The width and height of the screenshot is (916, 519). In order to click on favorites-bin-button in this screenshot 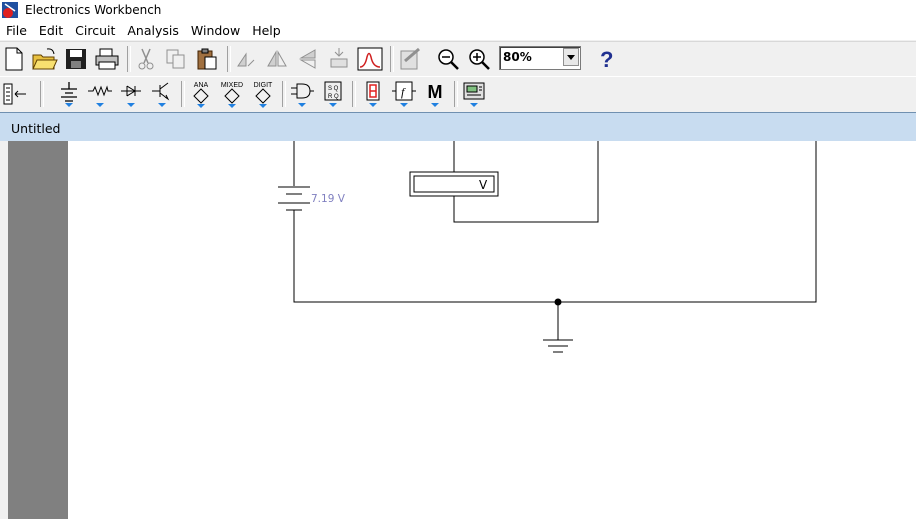, I will do `click(15, 94)`.